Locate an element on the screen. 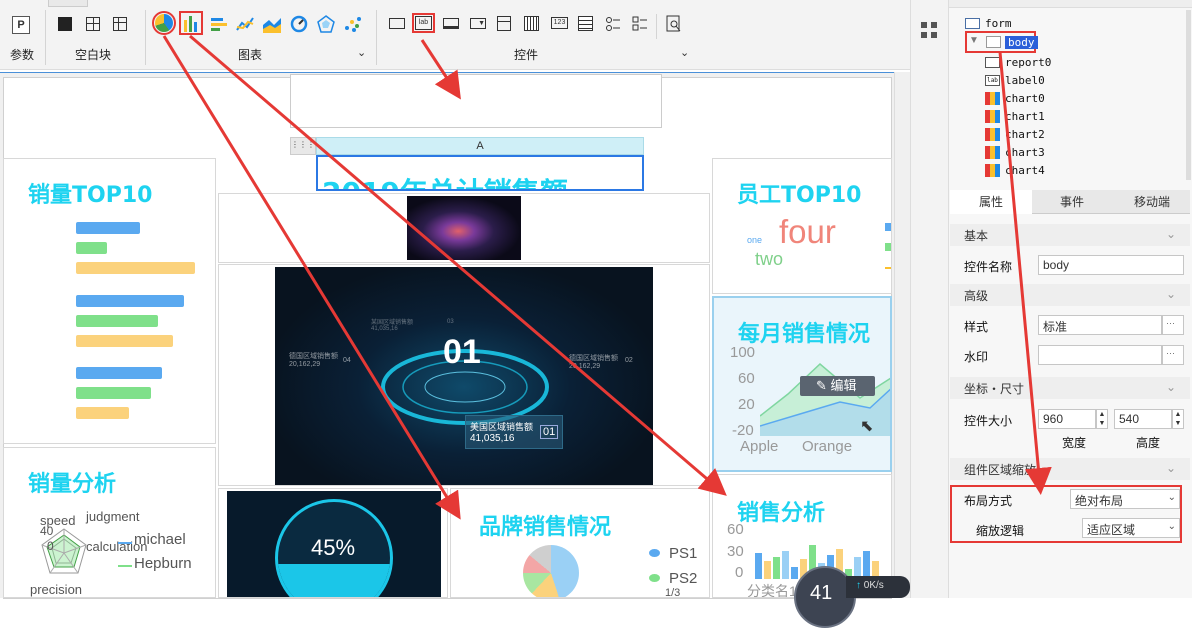 This screenshot has width=1192, height=628. style-picker-button: ··· is located at coordinates (1173, 325).